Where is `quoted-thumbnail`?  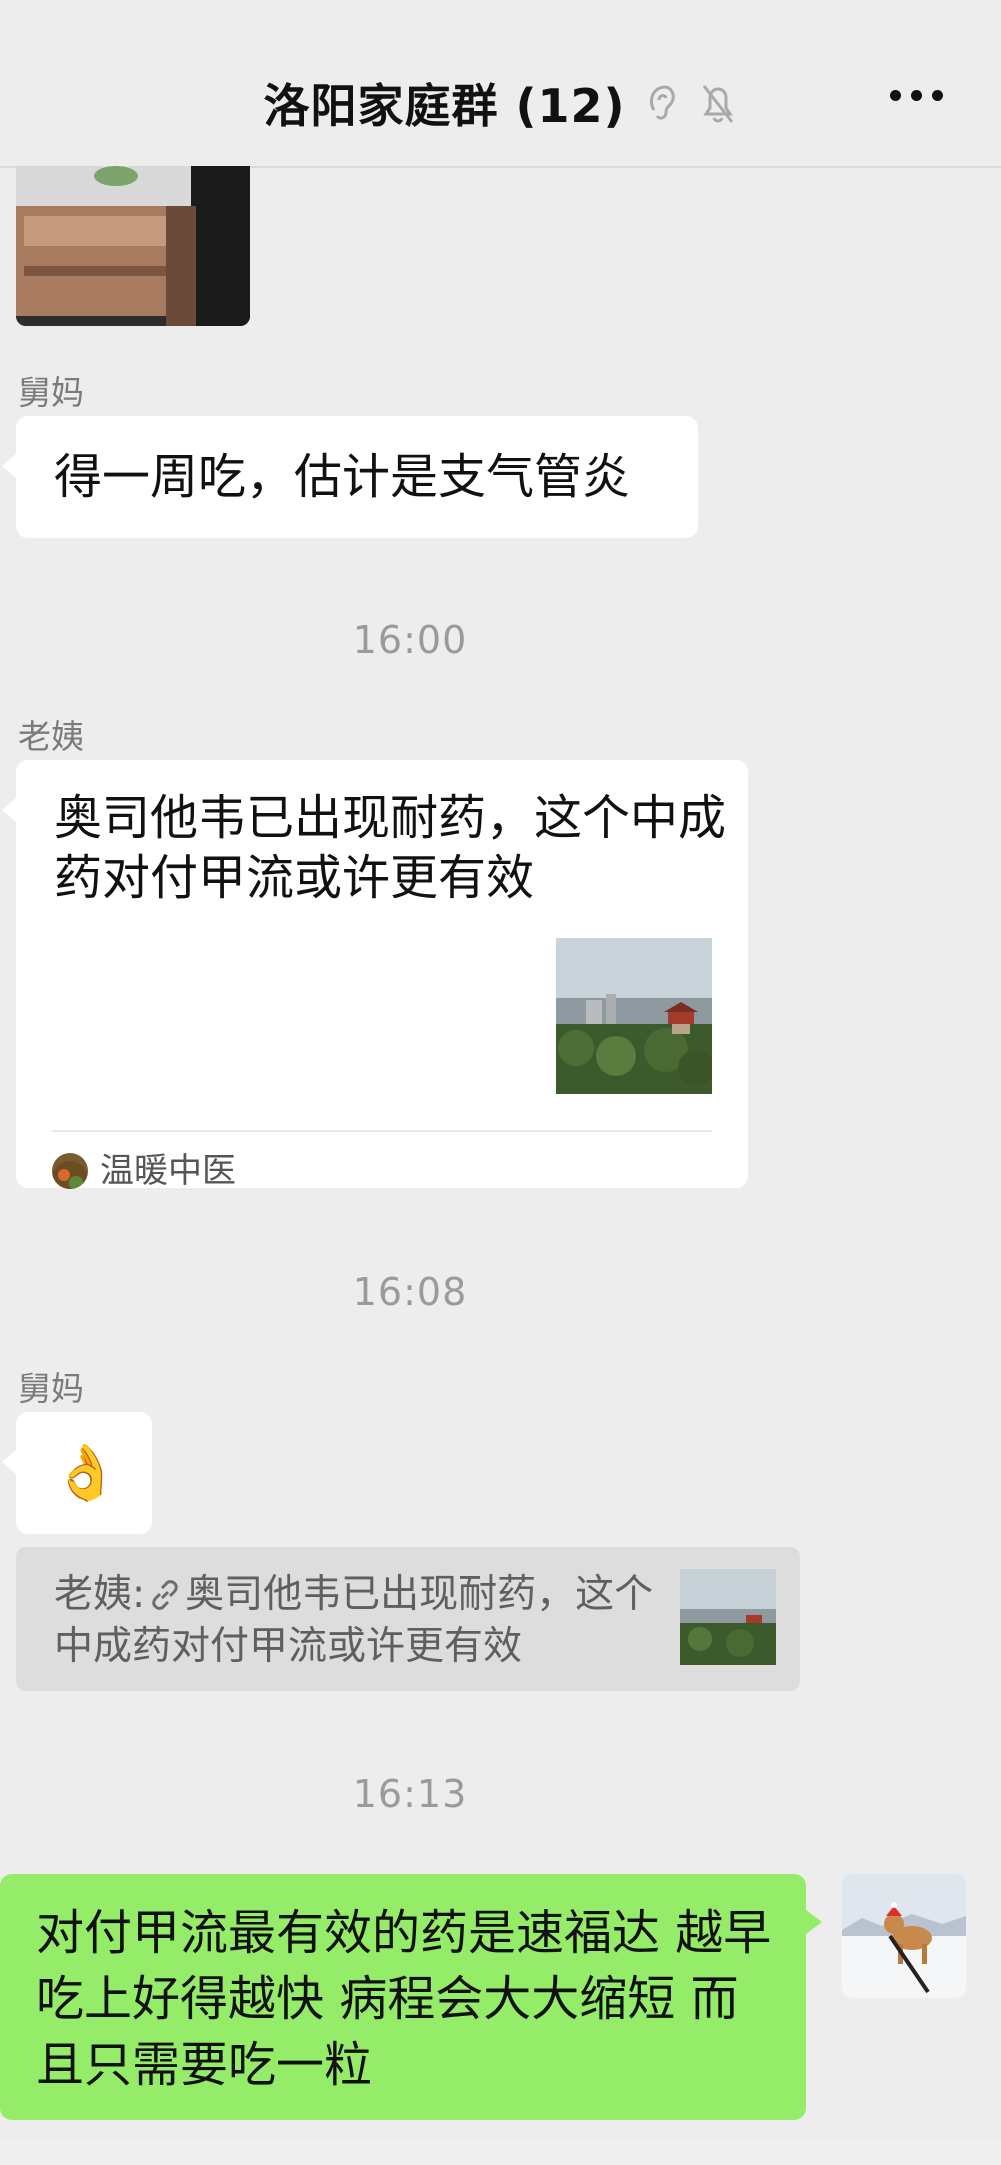
quoted-thumbnail is located at coordinates (728, 1617).